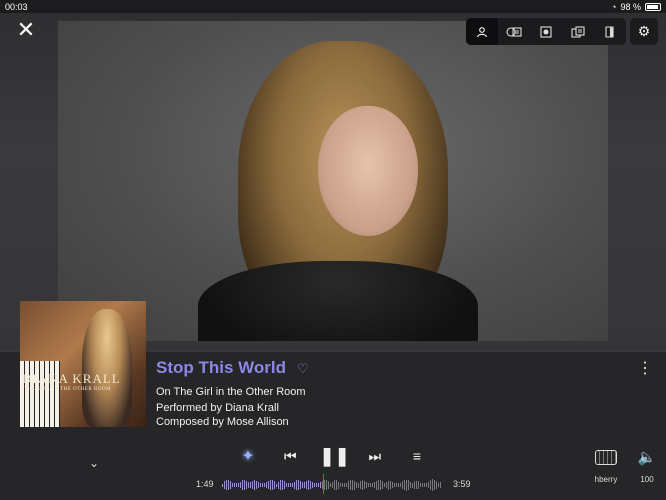 The height and width of the screenshot is (500, 666). Describe the element at coordinates (231, 392) in the screenshot. I see `album-link: On The Girl in the Other Room` at that location.